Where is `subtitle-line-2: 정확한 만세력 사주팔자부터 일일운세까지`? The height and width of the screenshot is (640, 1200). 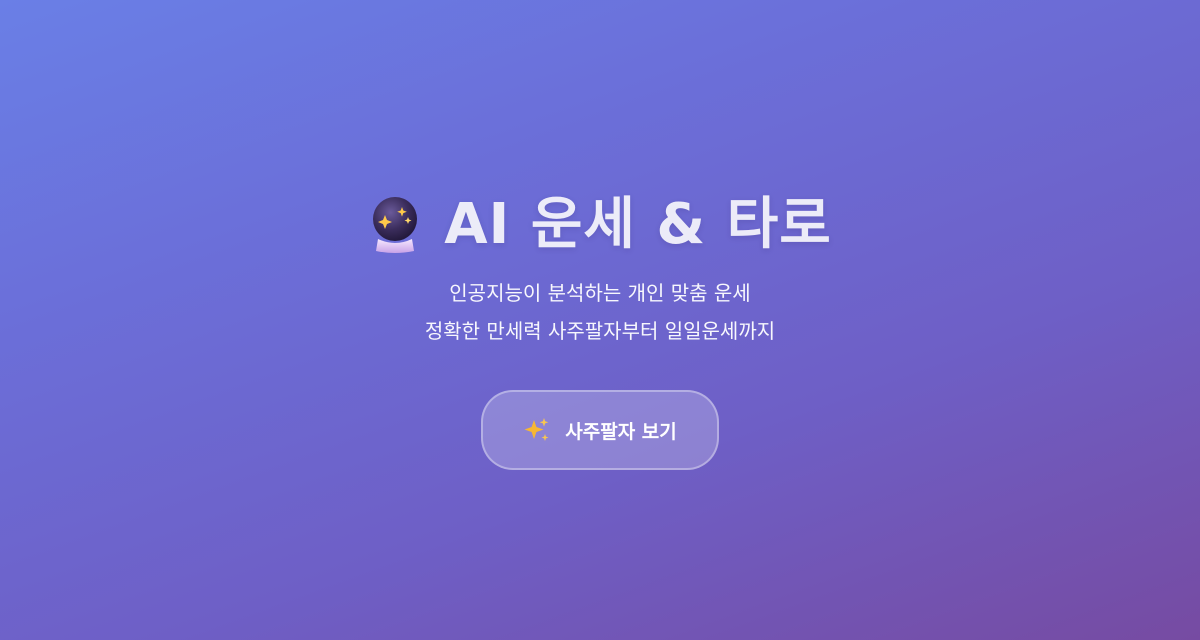
subtitle-line-2: 정확한 만세력 사주팔자부터 일일운세까지 is located at coordinates (600, 331).